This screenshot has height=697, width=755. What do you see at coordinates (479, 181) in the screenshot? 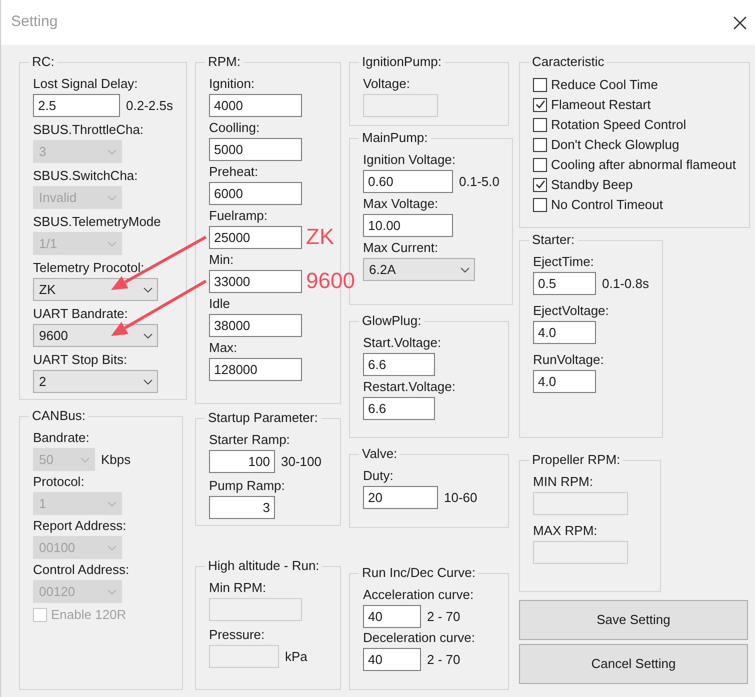
I see `unit-label: 0.1-5.0` at bounding box center [479, 181].